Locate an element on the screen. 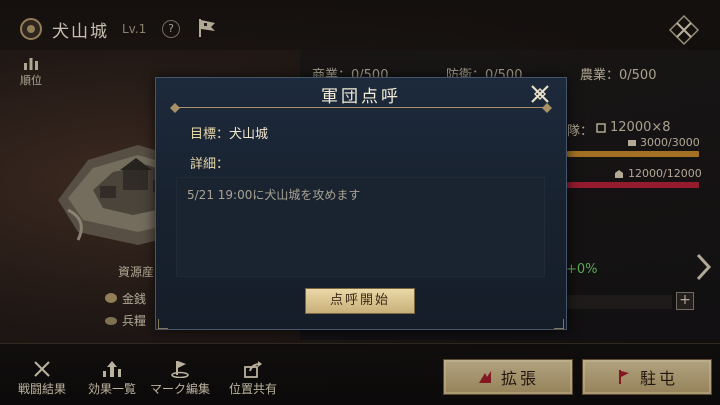 Image resolution: width=720 pixels, height=405 pixels. start-muster-button: 点呼開始 is located at coordinates (360, 301).